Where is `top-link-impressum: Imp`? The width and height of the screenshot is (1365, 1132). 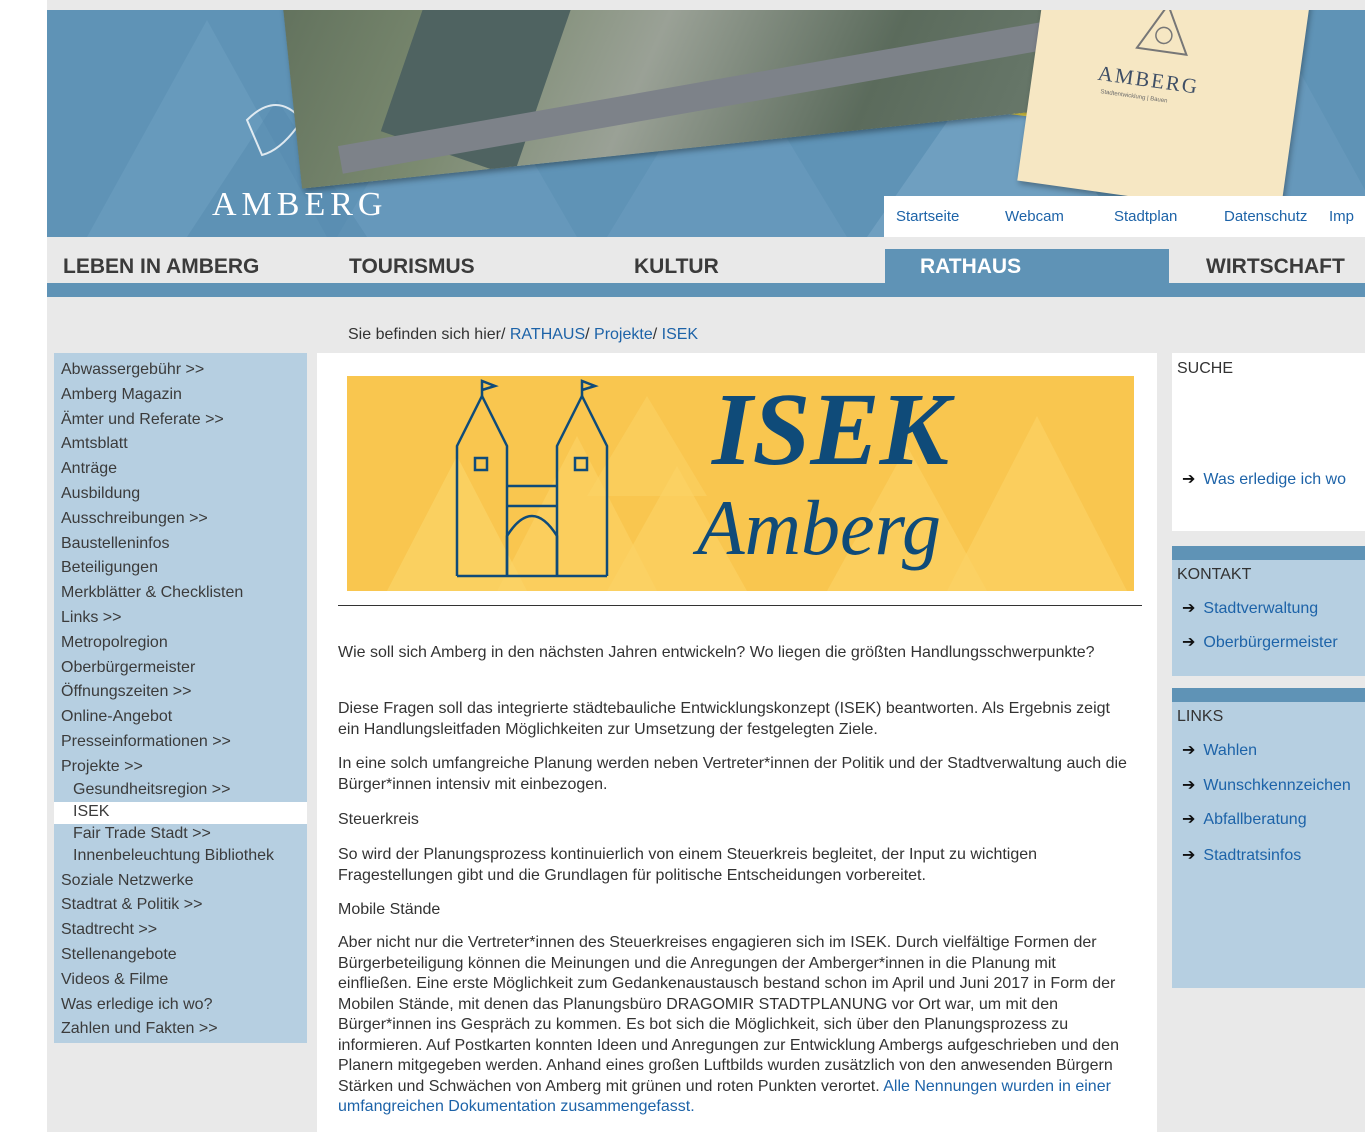 top-link-impressum: Imp is located at coordinates (1341, 216).